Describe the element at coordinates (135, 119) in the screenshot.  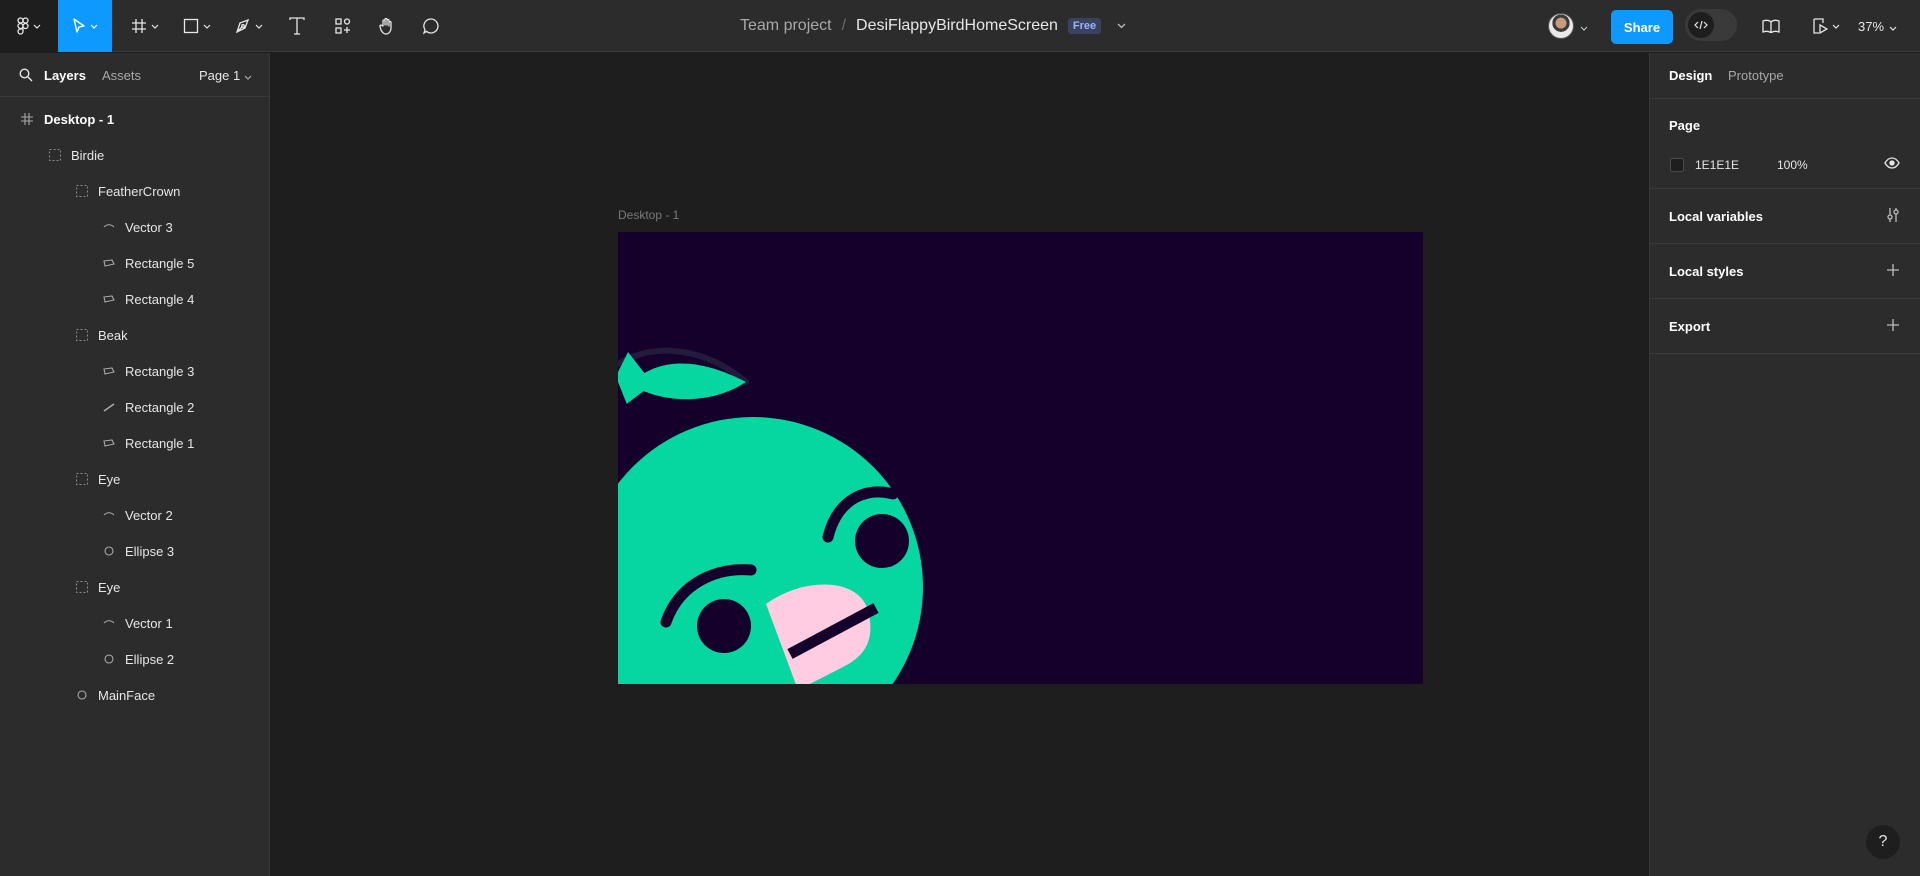
I see `layer-row: Desktop - 1` at that location.